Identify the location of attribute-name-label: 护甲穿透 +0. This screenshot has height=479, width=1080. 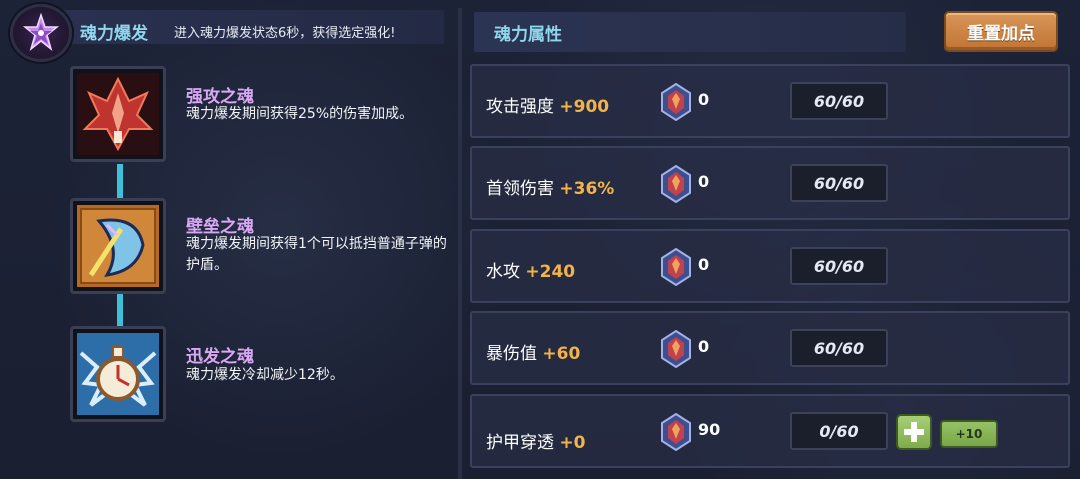
(535, 440).